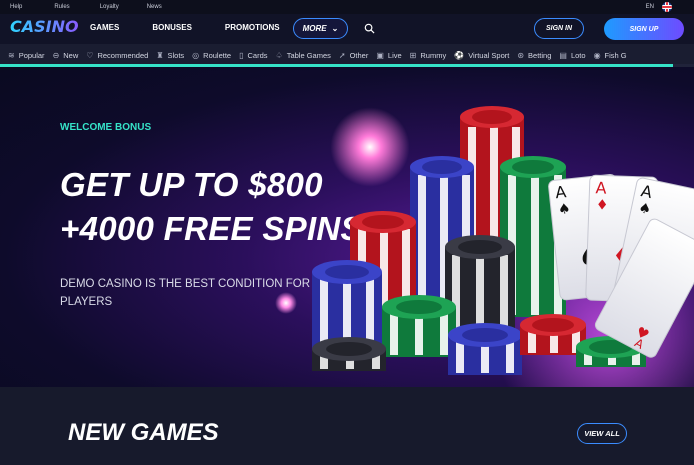 The width and height of the screenshot is (694, 465). Describe the element at coordinates (540, 55) in the screenshot. I see `category-label: Betting` at that location.